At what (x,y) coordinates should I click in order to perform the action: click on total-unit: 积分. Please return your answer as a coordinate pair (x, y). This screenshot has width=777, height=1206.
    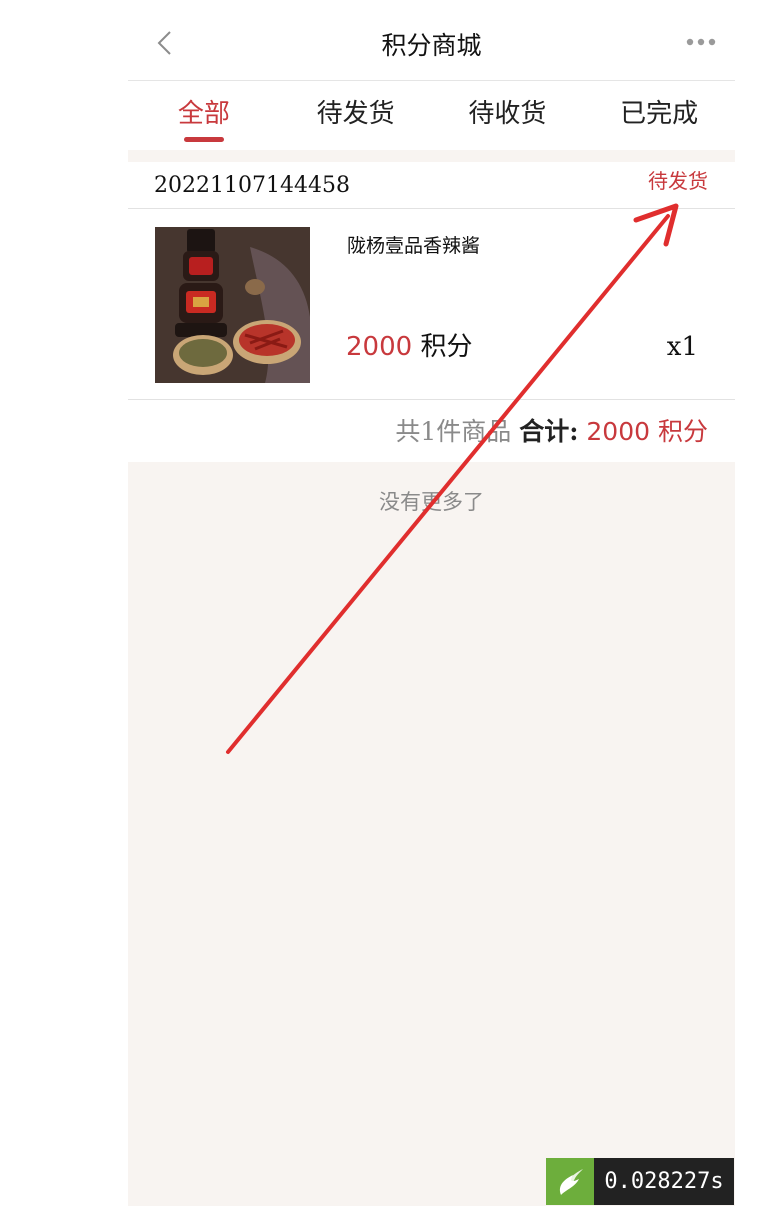
    Looking at the image, I should click on (682, 431).